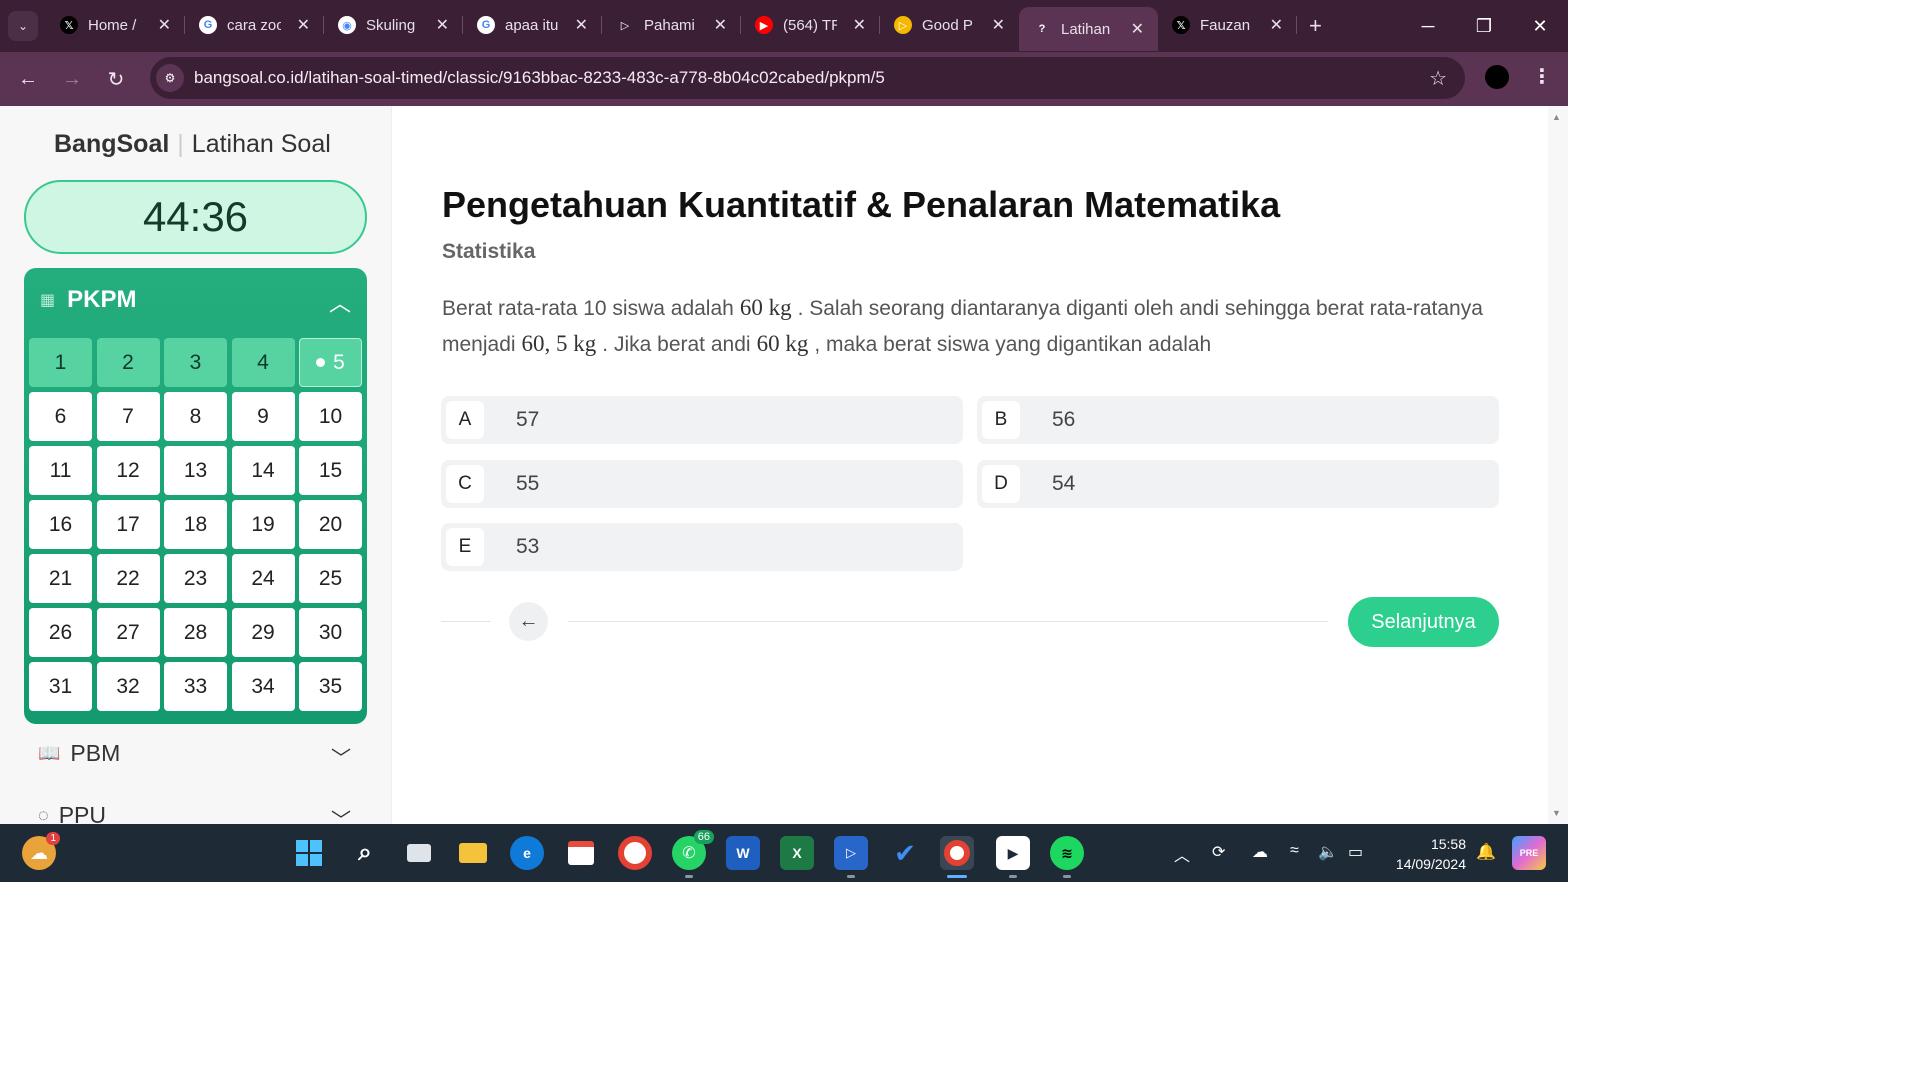  What do you see at coordinates (60, 362) in the screenshot?
I see `question-number-button: 1` at bounding box center [60, 362].